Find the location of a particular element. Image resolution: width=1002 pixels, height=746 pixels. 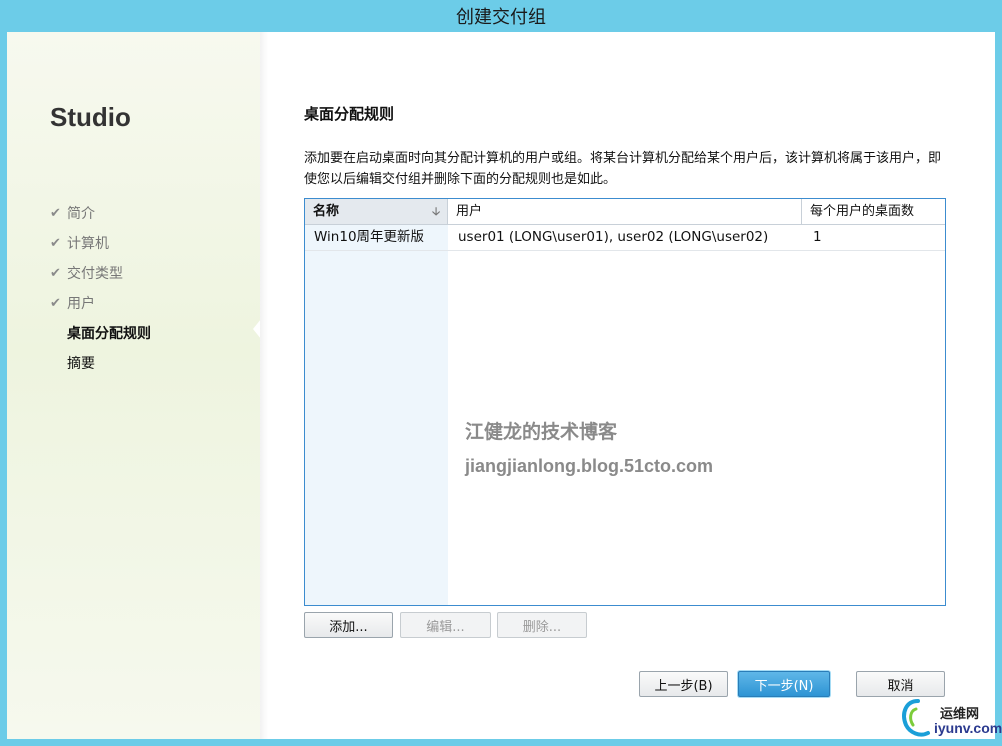

step-desktop-assignment: 桌面分配规则 is located at coordinates (100, 333).